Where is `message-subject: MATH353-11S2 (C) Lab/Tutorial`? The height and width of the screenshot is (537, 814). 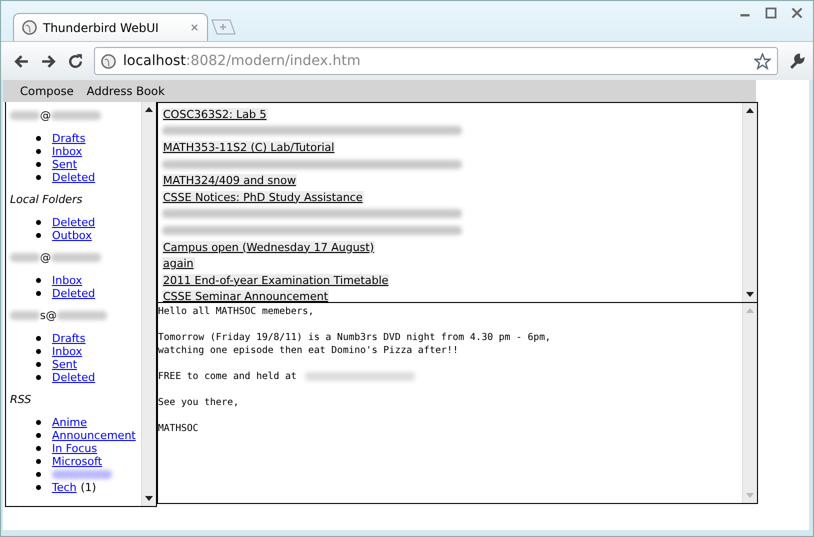
message-subject: MATH353-11S2 (C) Lab/Tutorial is located at coordinates (249, 147).